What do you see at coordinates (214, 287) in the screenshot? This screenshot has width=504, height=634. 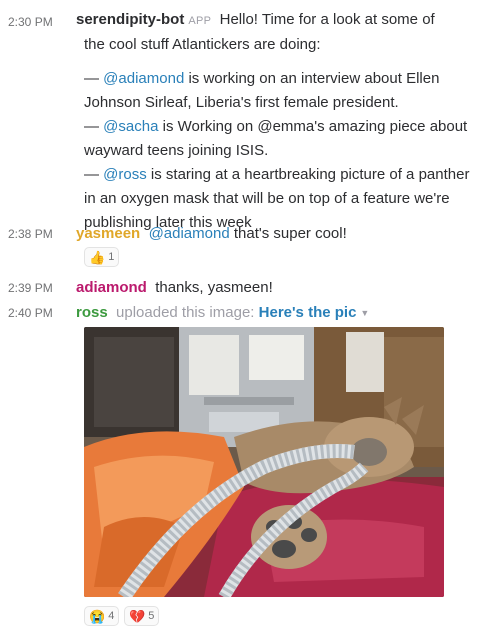 I see `message-text: thanks, yasmeen!` at bounding box center [214, 287].